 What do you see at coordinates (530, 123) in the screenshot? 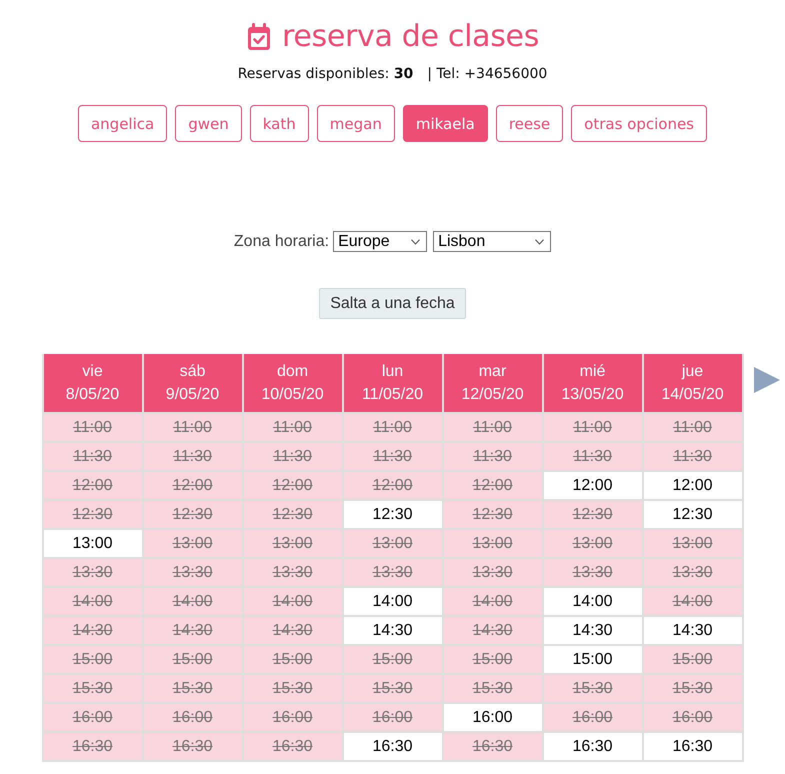
I see `teacher-button: reese` at bounding box center [530, 123].